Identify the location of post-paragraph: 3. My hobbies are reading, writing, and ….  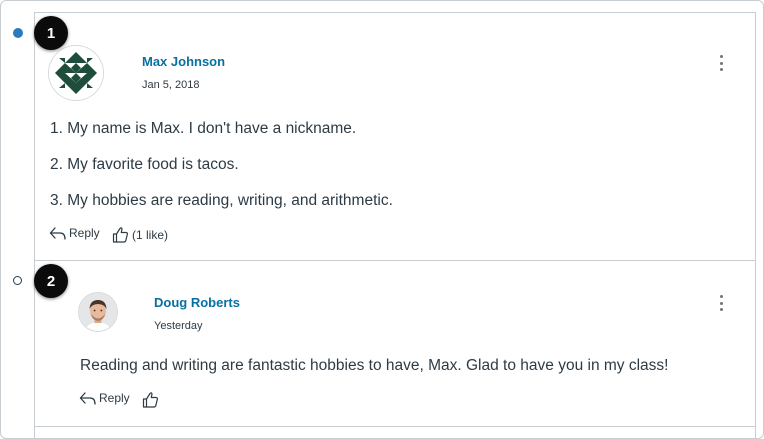
(221, 200).